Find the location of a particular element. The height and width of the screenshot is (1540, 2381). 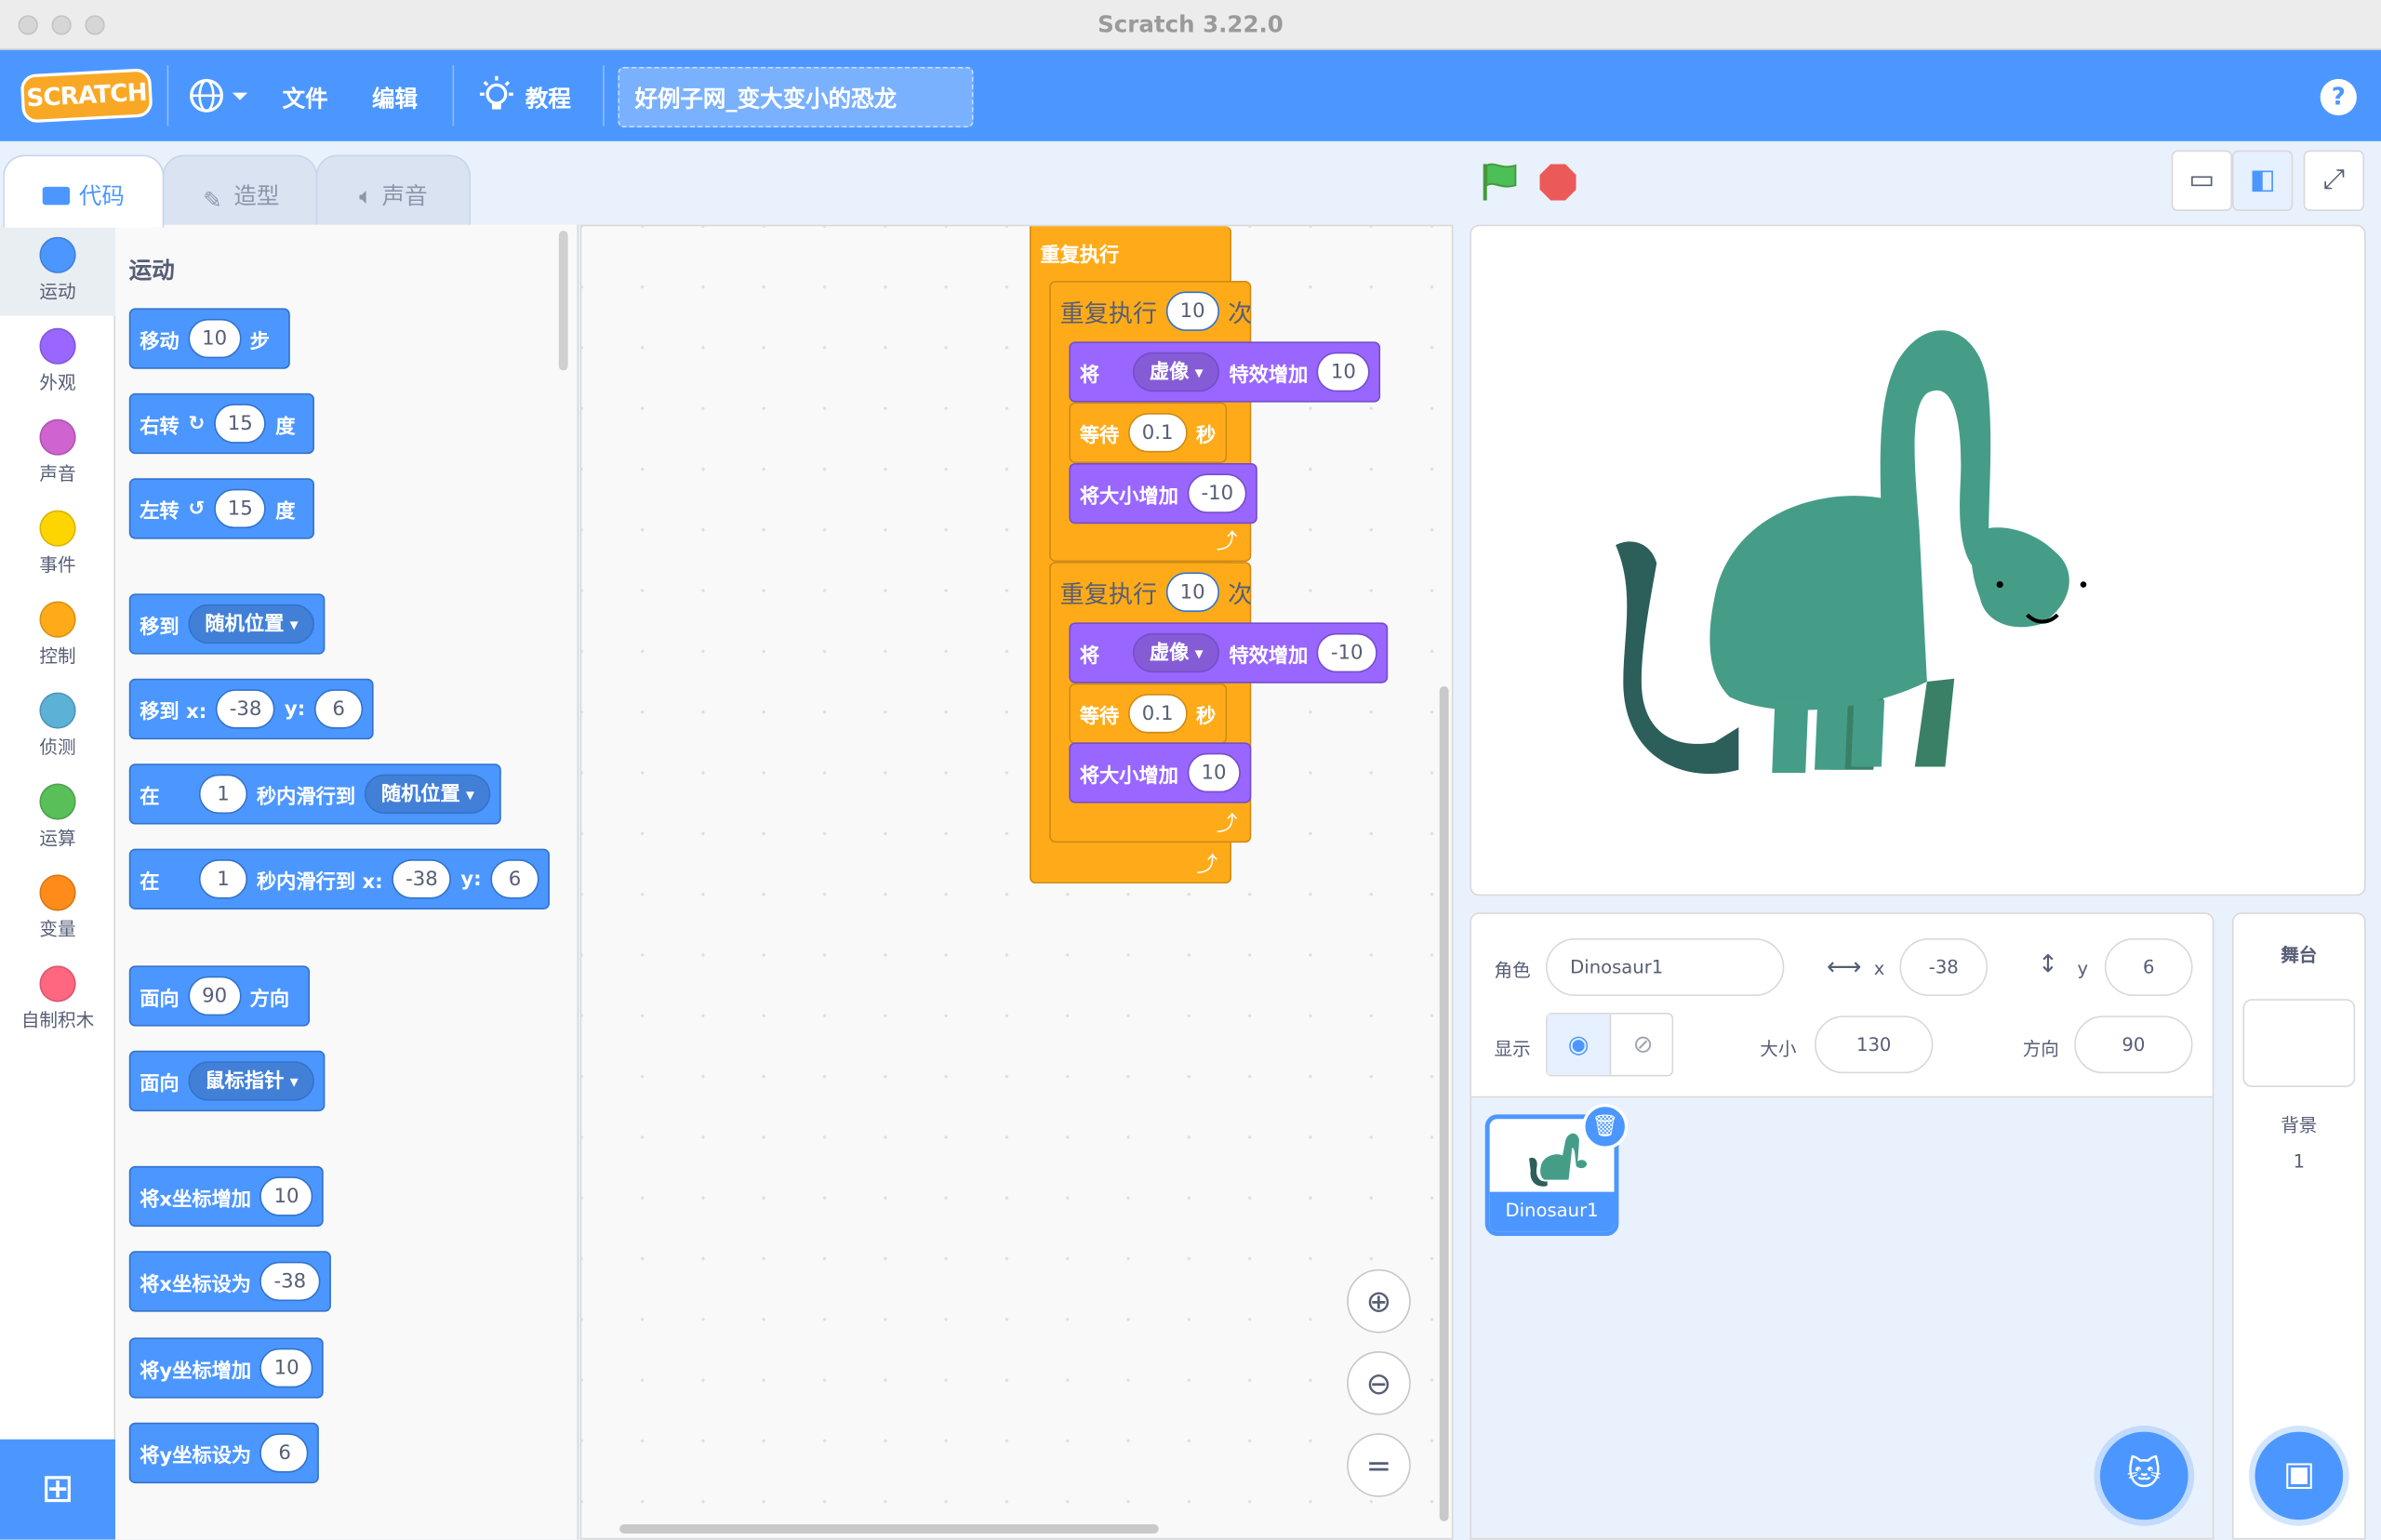

glide-block: 在 1 秒内滑行到 随机位置 is located at coordinates (315, 794).